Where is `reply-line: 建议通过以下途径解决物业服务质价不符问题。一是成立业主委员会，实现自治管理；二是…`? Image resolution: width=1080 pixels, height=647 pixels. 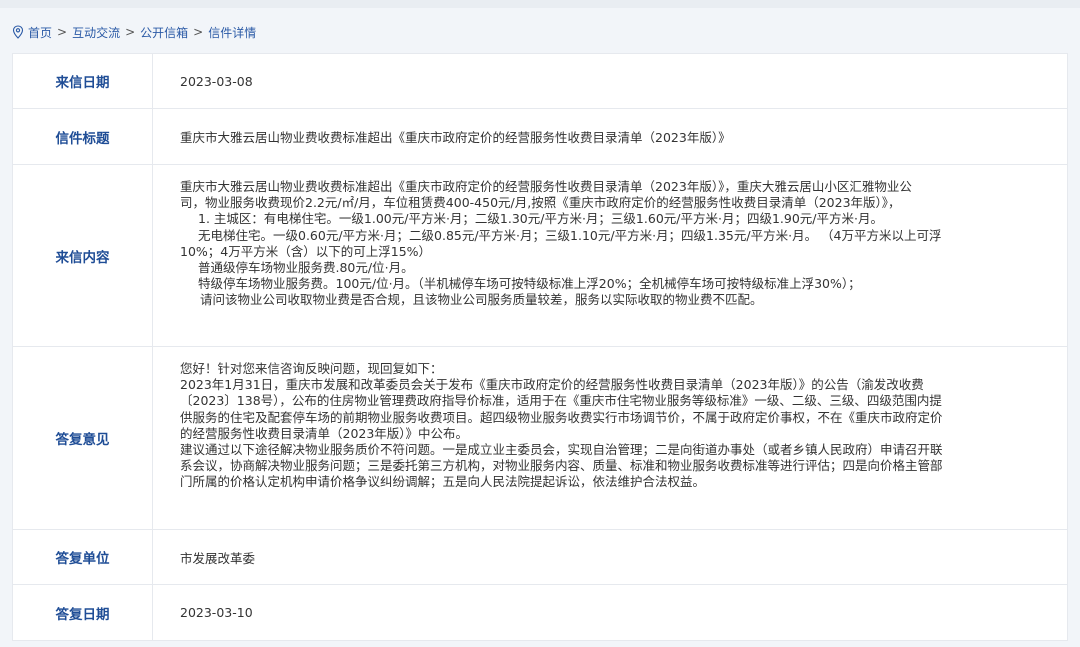
reply-line: 建议通过以下途径解决物业服务质价不符问题。一是成立业主委员会，实现自治管理；二是… is located at coordinates (561, 450).